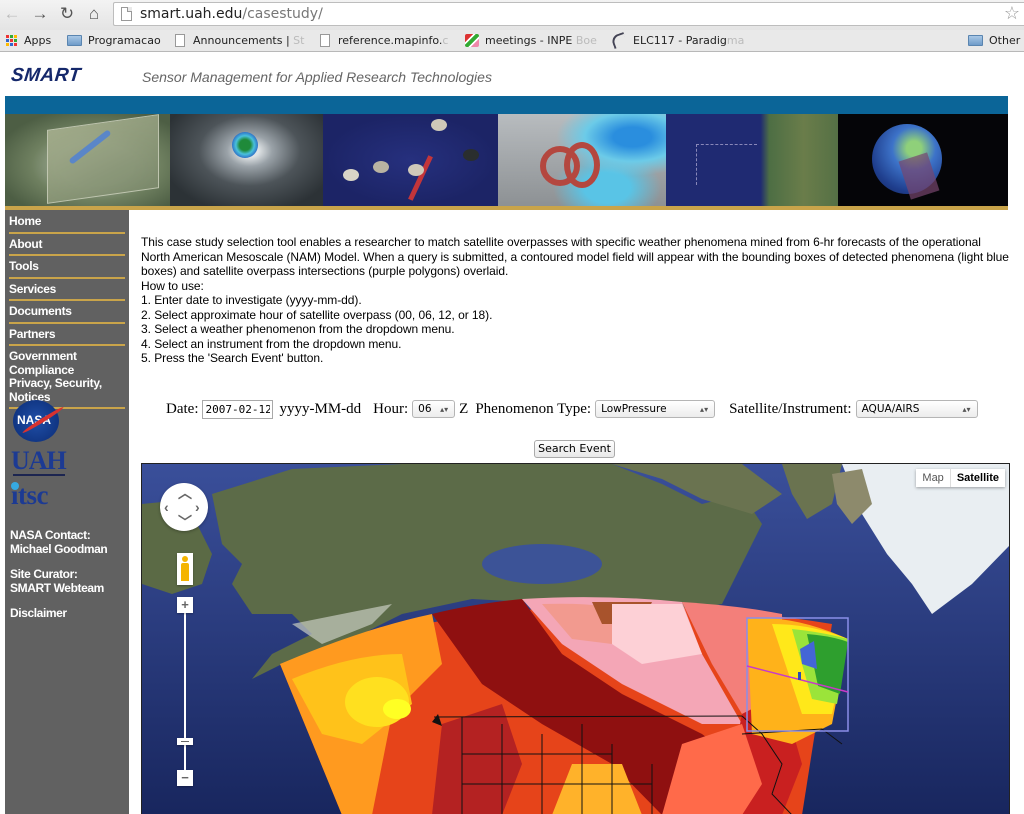  I want to click on date-format-hint: yyyy-MM-dd, so click(320, 408).